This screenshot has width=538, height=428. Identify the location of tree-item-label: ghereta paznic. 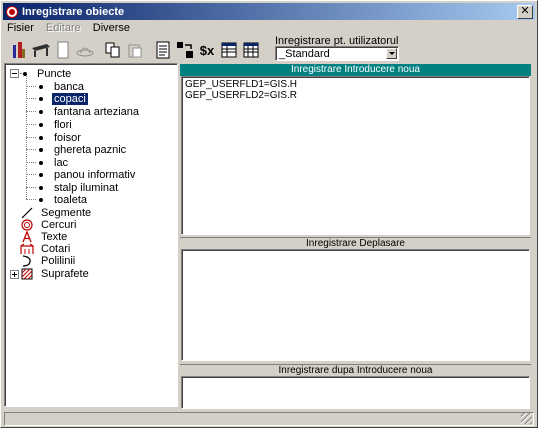
(90, 149).